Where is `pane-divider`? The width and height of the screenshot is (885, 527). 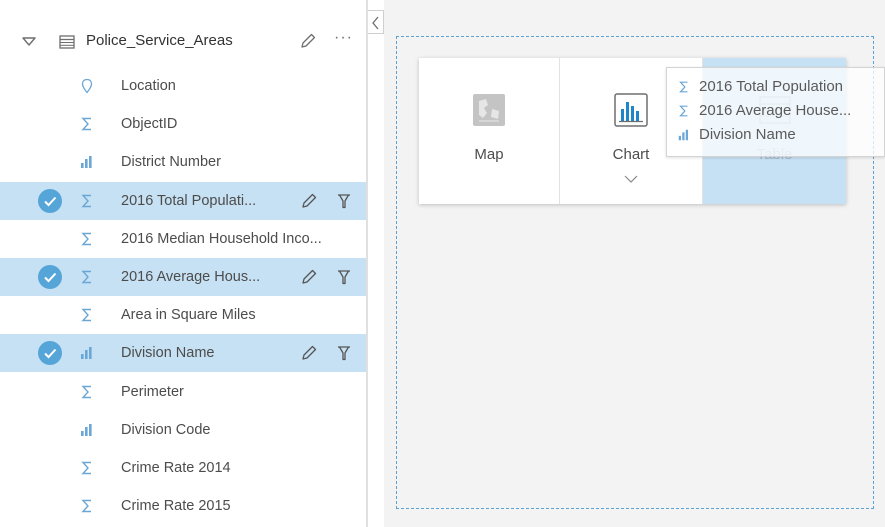
pane-divider is located at coordinates (367, 263).